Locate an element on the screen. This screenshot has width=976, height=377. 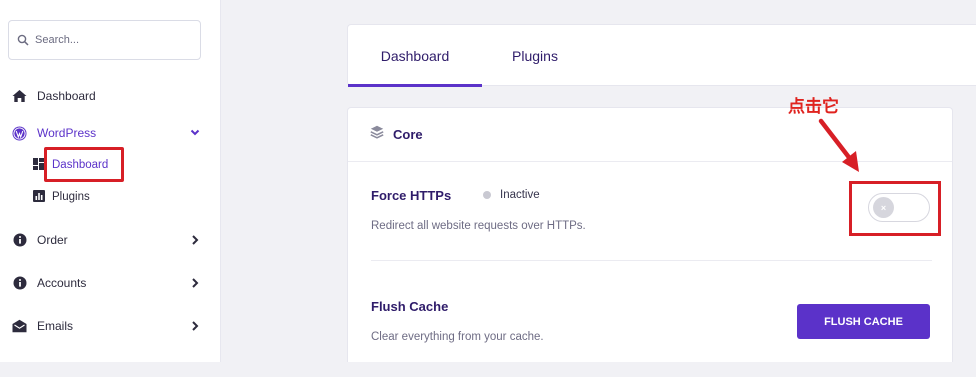
tab-plugins: Plugins is located at coordinates (535, 55).